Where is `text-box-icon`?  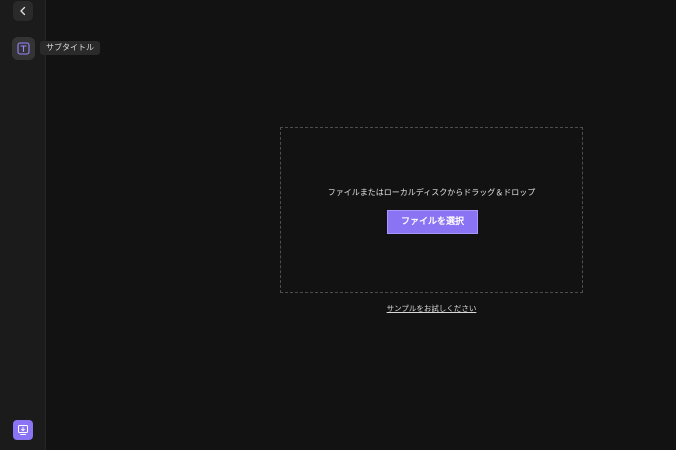 text-box-icon is located at coordinates (23, 48).